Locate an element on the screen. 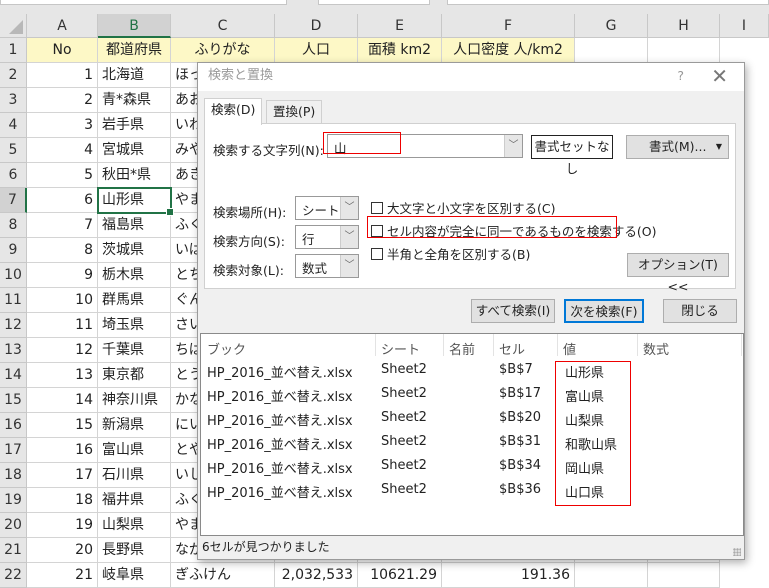 This screenshot has height=588, width=769. grid-cell: 石川県 is located at coordinates (134, 475).